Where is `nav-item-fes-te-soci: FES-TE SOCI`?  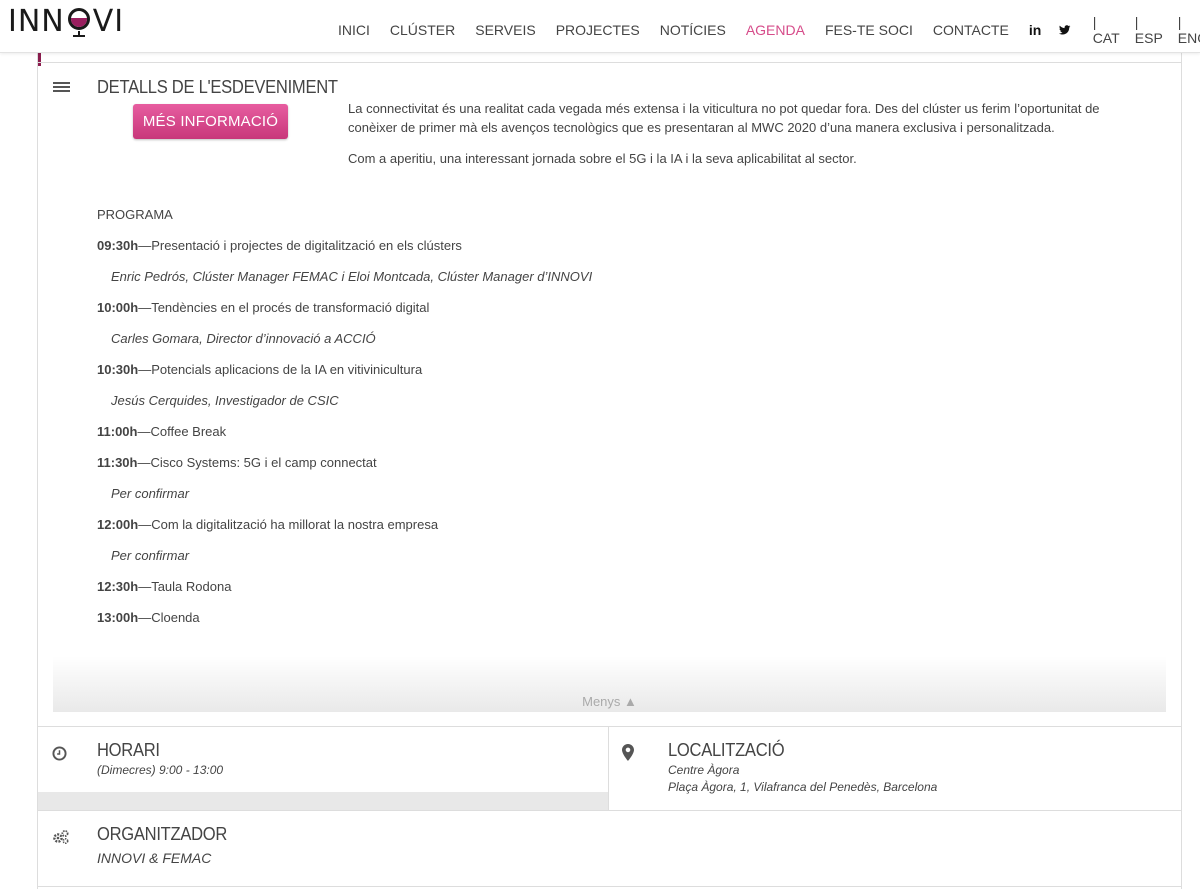
nav-item-fes-te-soci: FES-TE SOCI is located at coordinates (869, 30).